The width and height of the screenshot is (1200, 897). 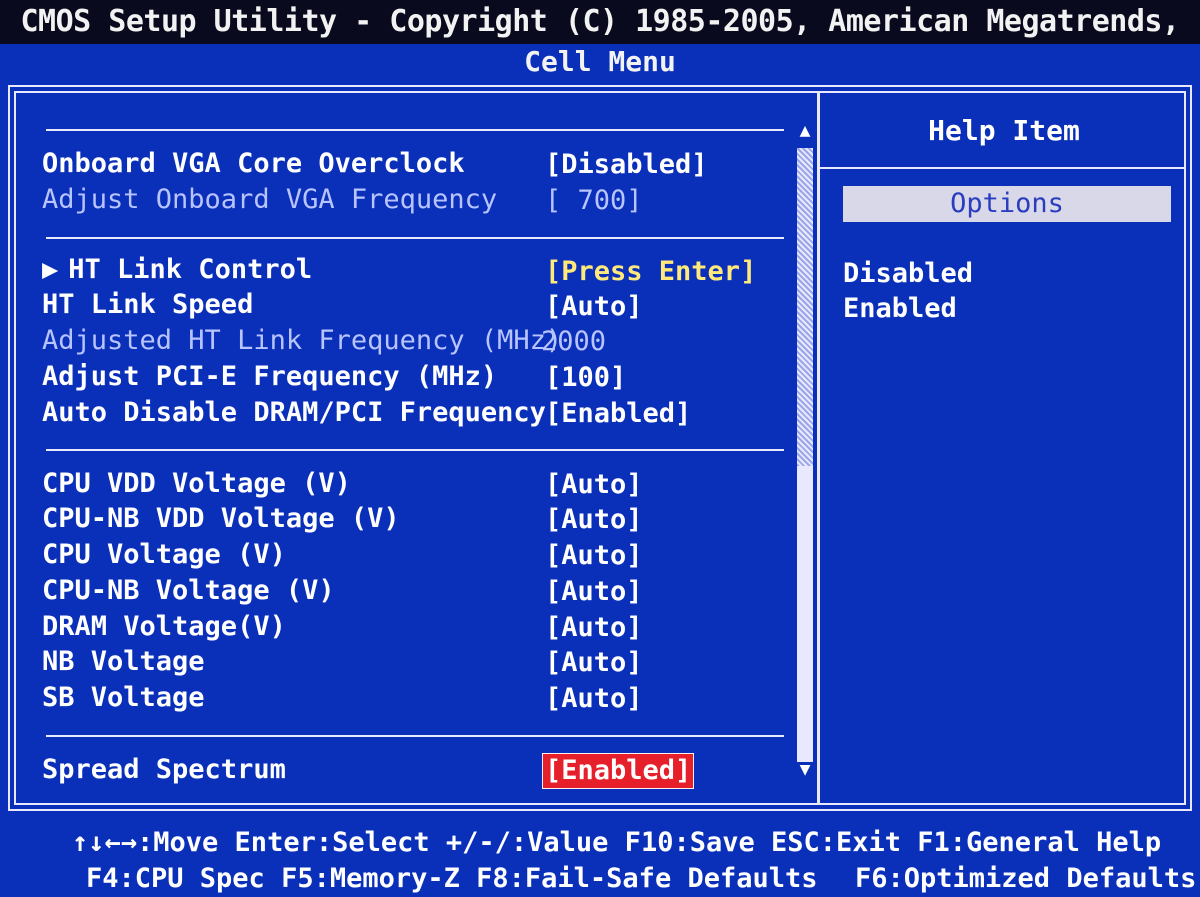 What do you see at coordinates (805, 131) in the screenshot?
I see `triangle-up-icon: ▲` at bounding box center [805, 131].